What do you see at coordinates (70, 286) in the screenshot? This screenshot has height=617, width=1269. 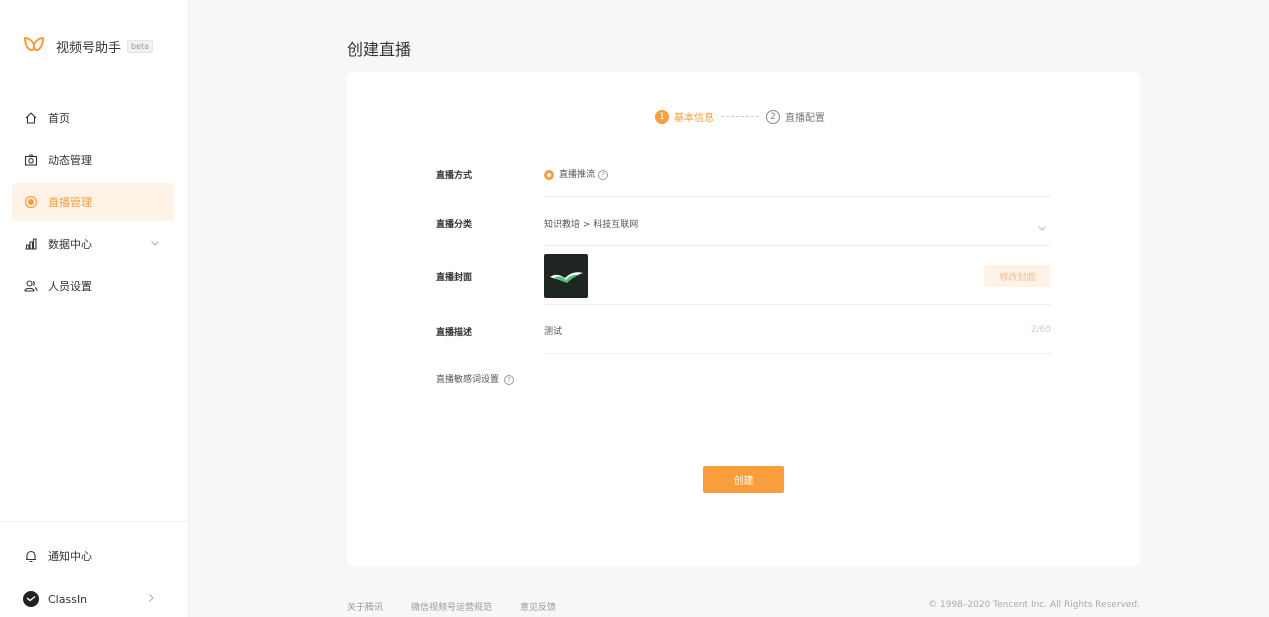 I see `sidebar-item-label: 人员设置` at bounding box center [70, 286].